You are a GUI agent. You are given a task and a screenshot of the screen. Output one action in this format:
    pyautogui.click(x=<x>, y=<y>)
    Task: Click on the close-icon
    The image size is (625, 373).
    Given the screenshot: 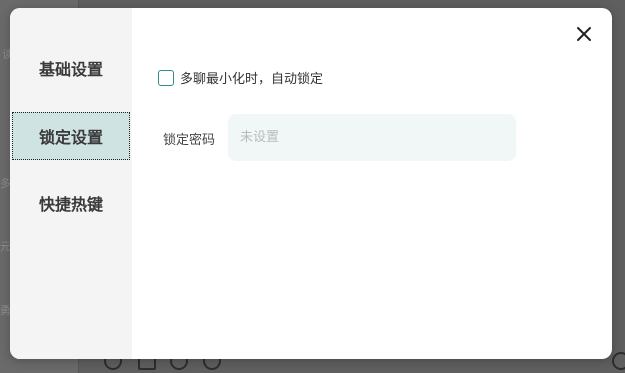 What is the action you would take?
    pyautogui.click(x=584, y=34)
    